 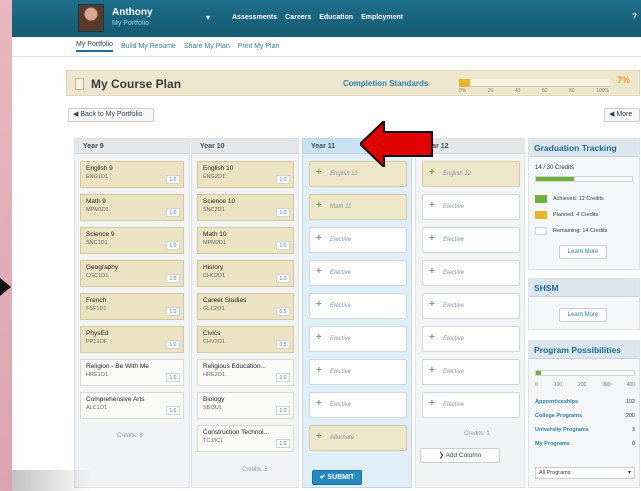 I want to click on chevron-down-icon: ▾, so click(x=208, y=18).